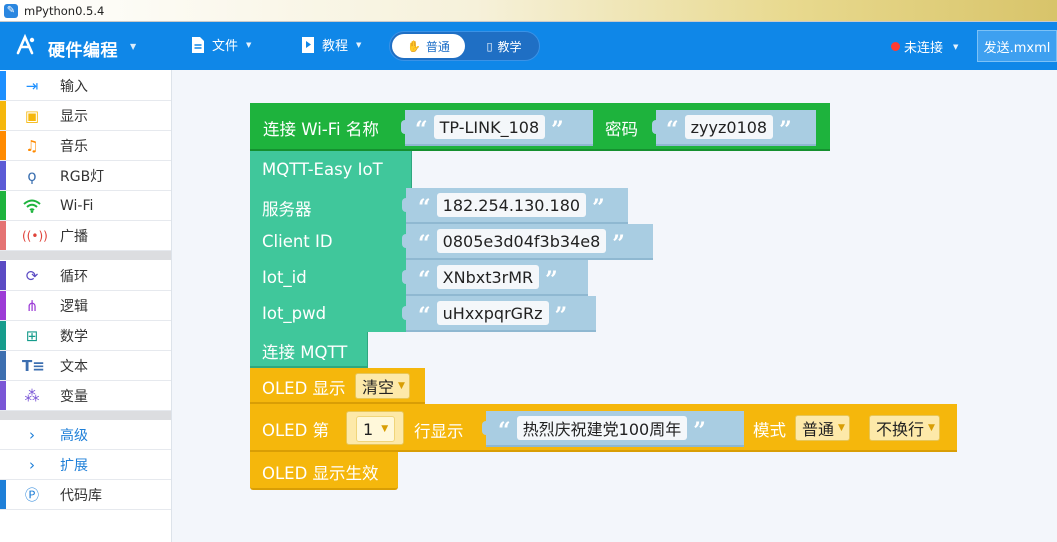 The image size is (1057, 542). Describe the element at coordinates (320, 473) in the screenshot. I see `oled-apply-label: OLED 显示生效` at that location.